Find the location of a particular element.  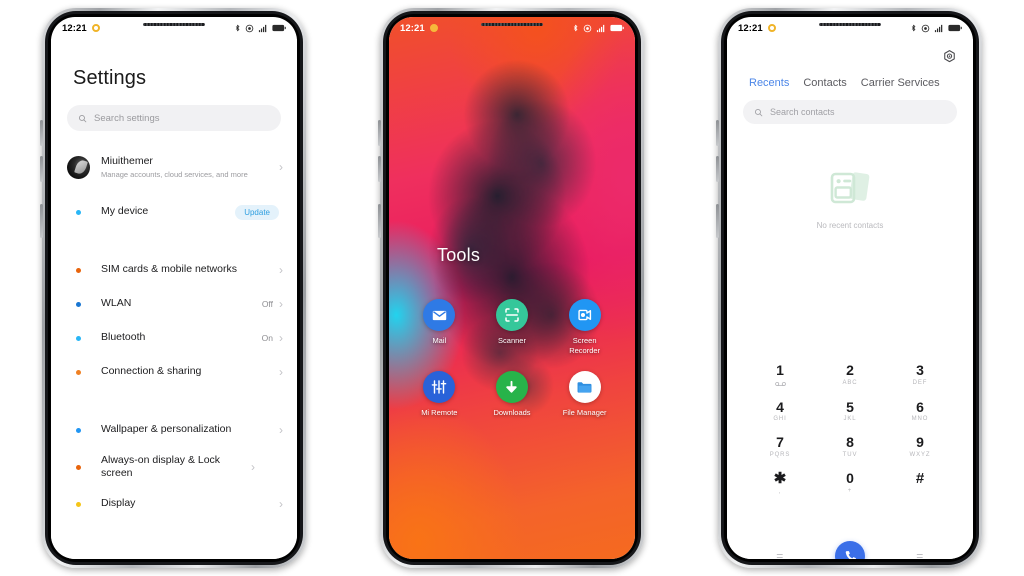

downloads-icon is located at coordinates (511, 387).